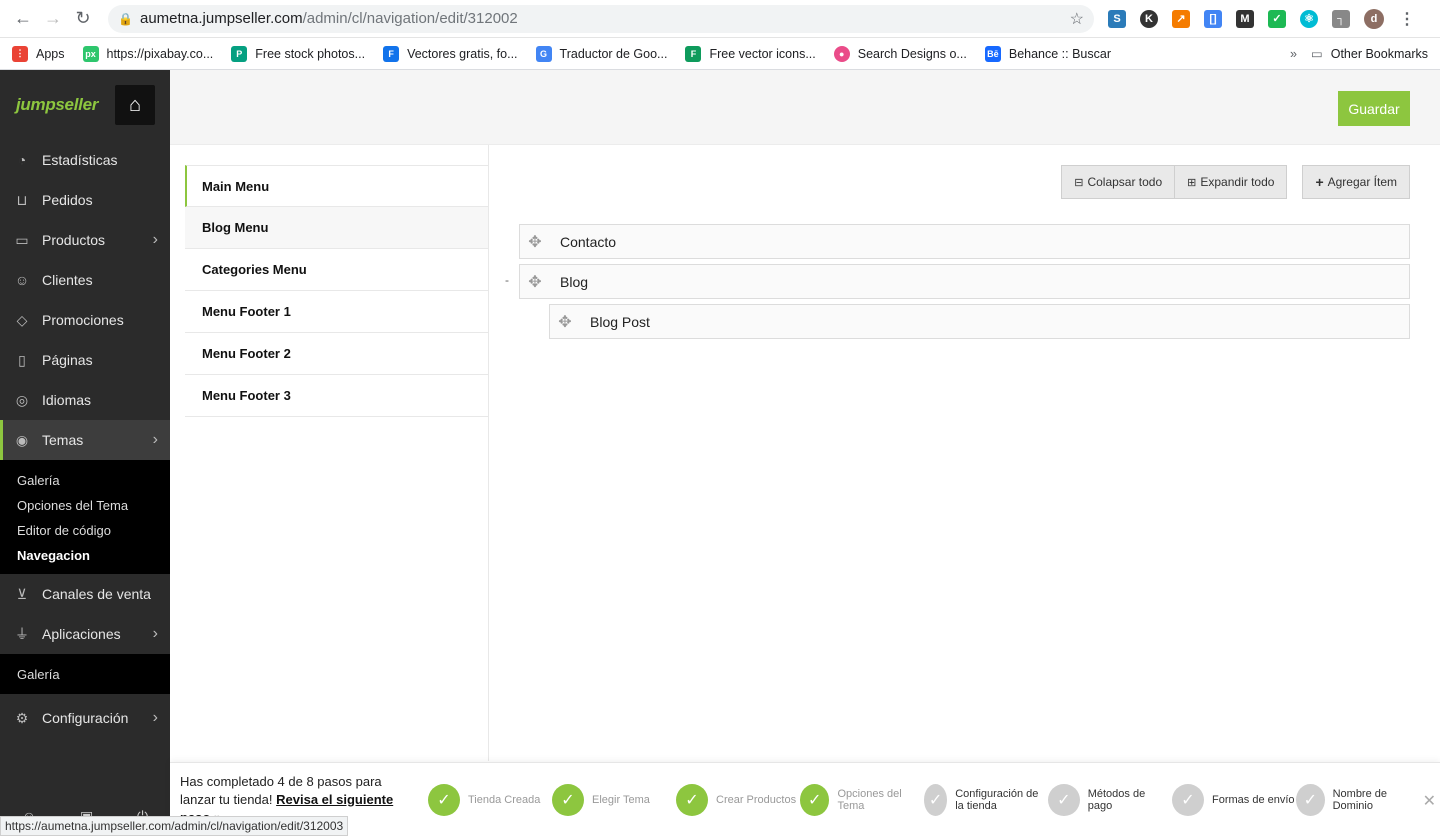 This screenshot has width=1440, height=836. What do you see at coordinates (957, 281) in the screenshot?
I see `tree-node-blog: - ✥ Blog` at bounding box center [957, 281].